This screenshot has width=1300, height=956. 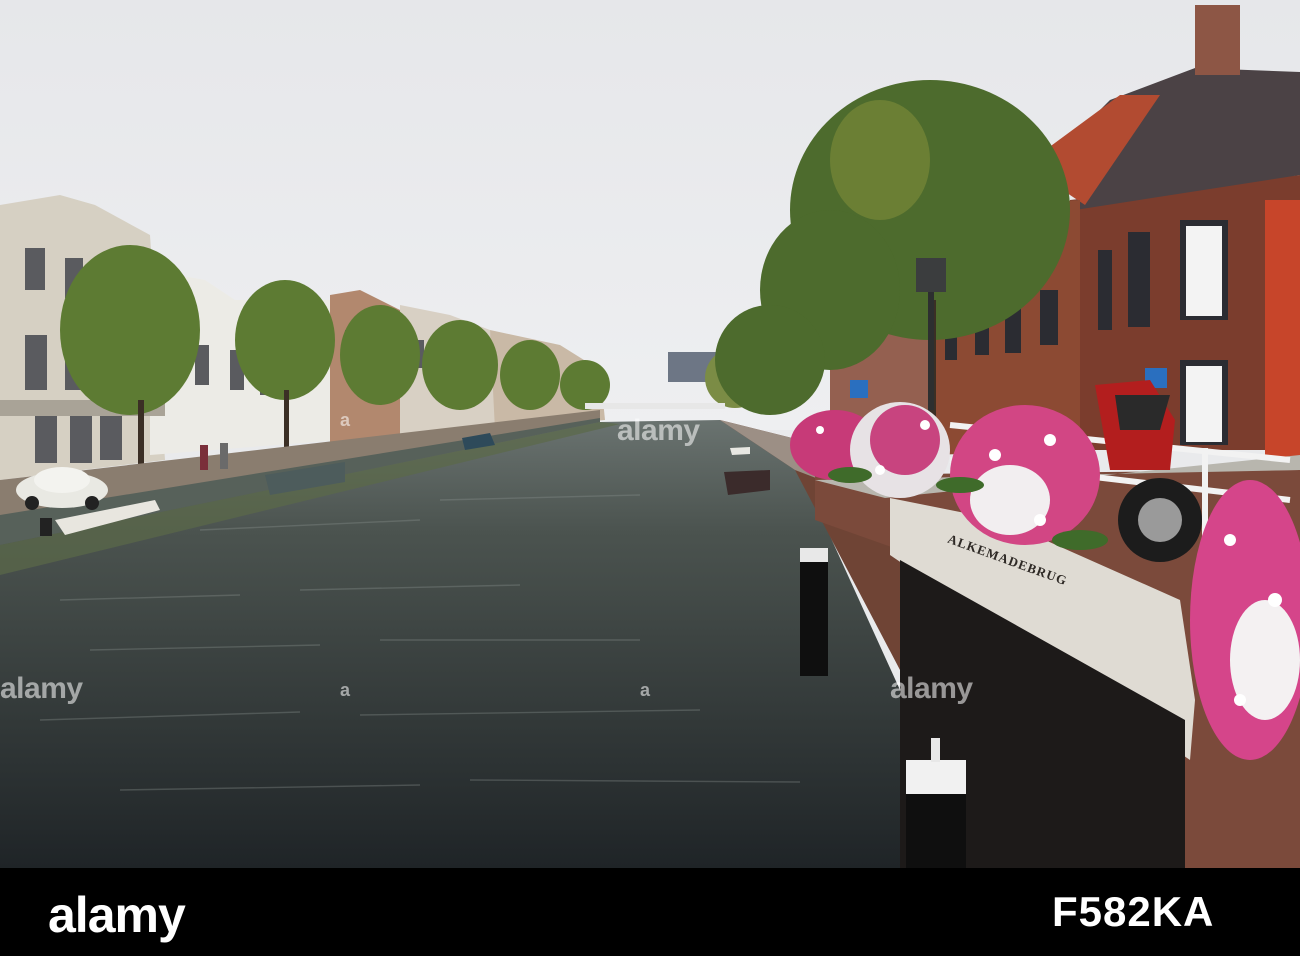 What do you see at coordinates (655, 406) in the screenshot?
I see `distant-footbridge` at bounding box center [655, 406].